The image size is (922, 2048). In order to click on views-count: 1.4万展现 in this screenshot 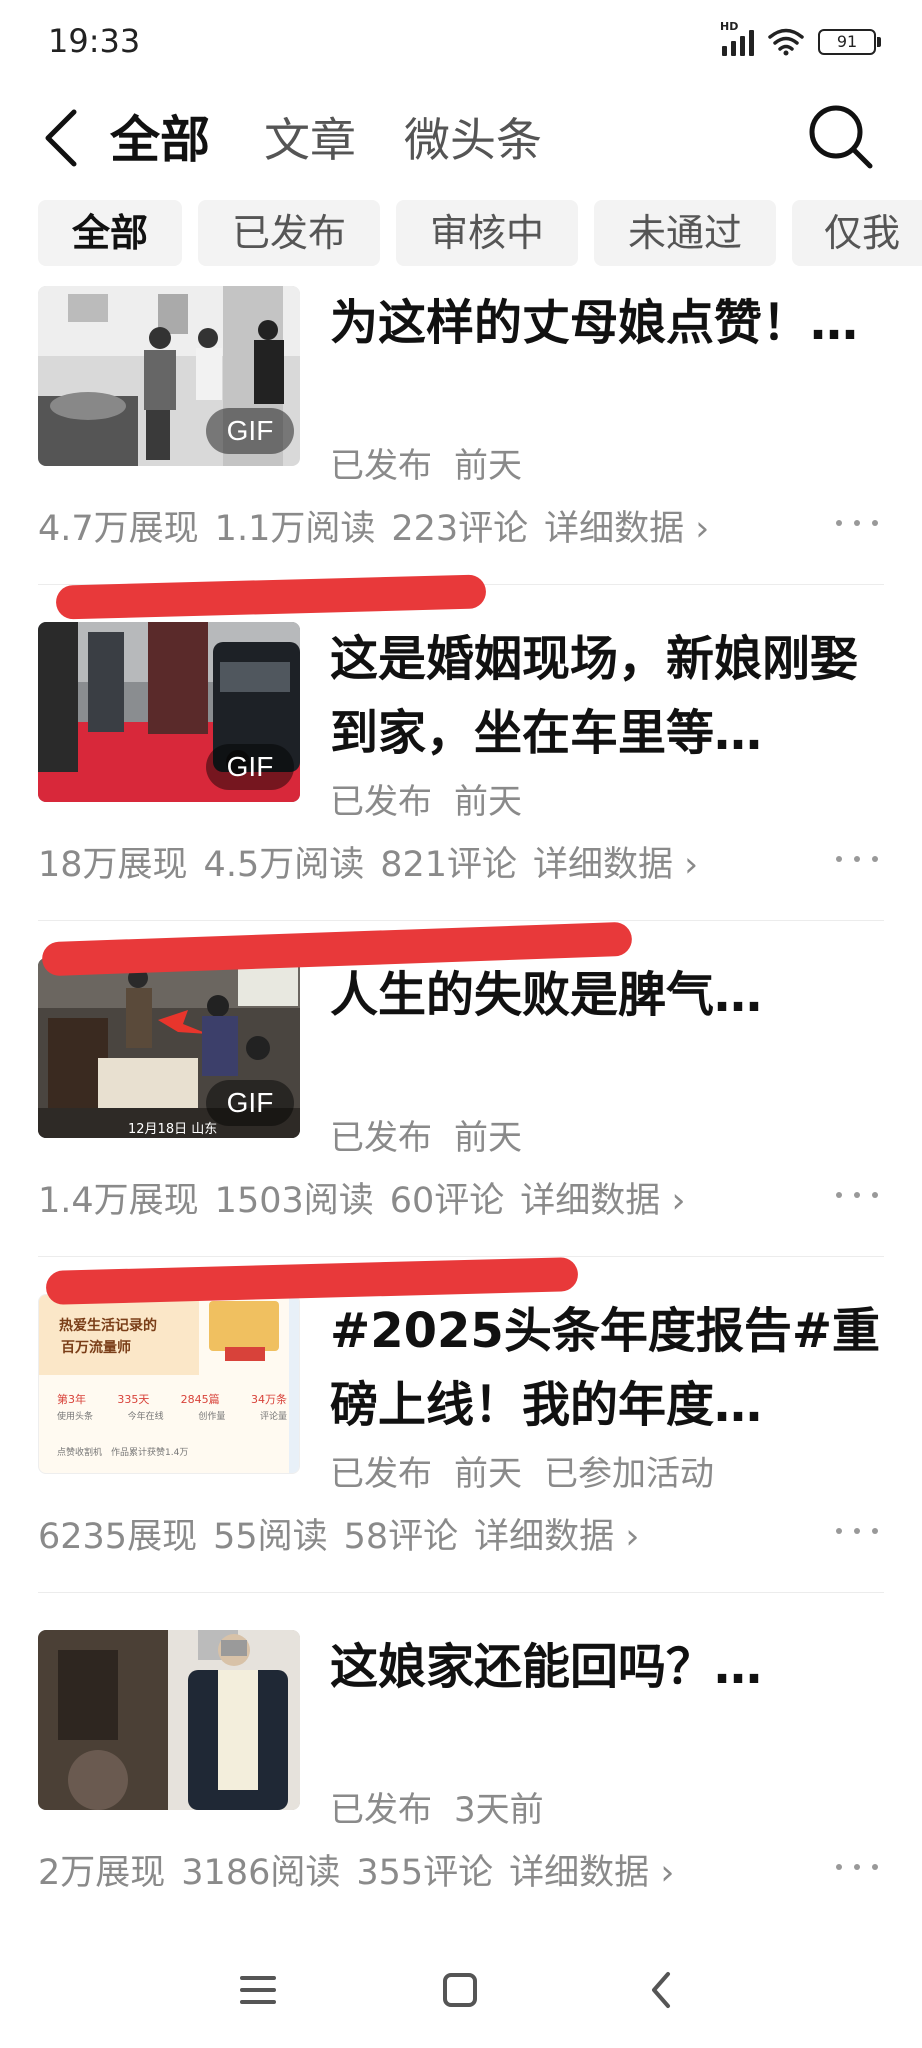, I will do `click(118, 1201)`.